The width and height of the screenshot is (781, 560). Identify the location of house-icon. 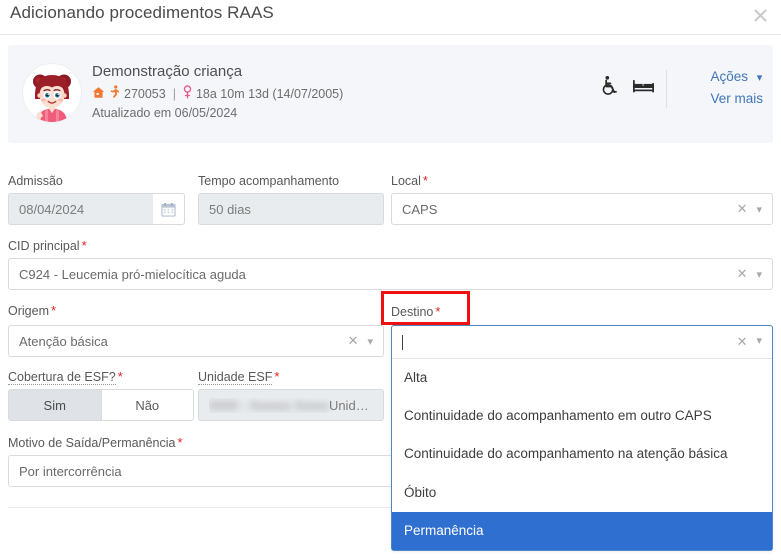
(98, 94).